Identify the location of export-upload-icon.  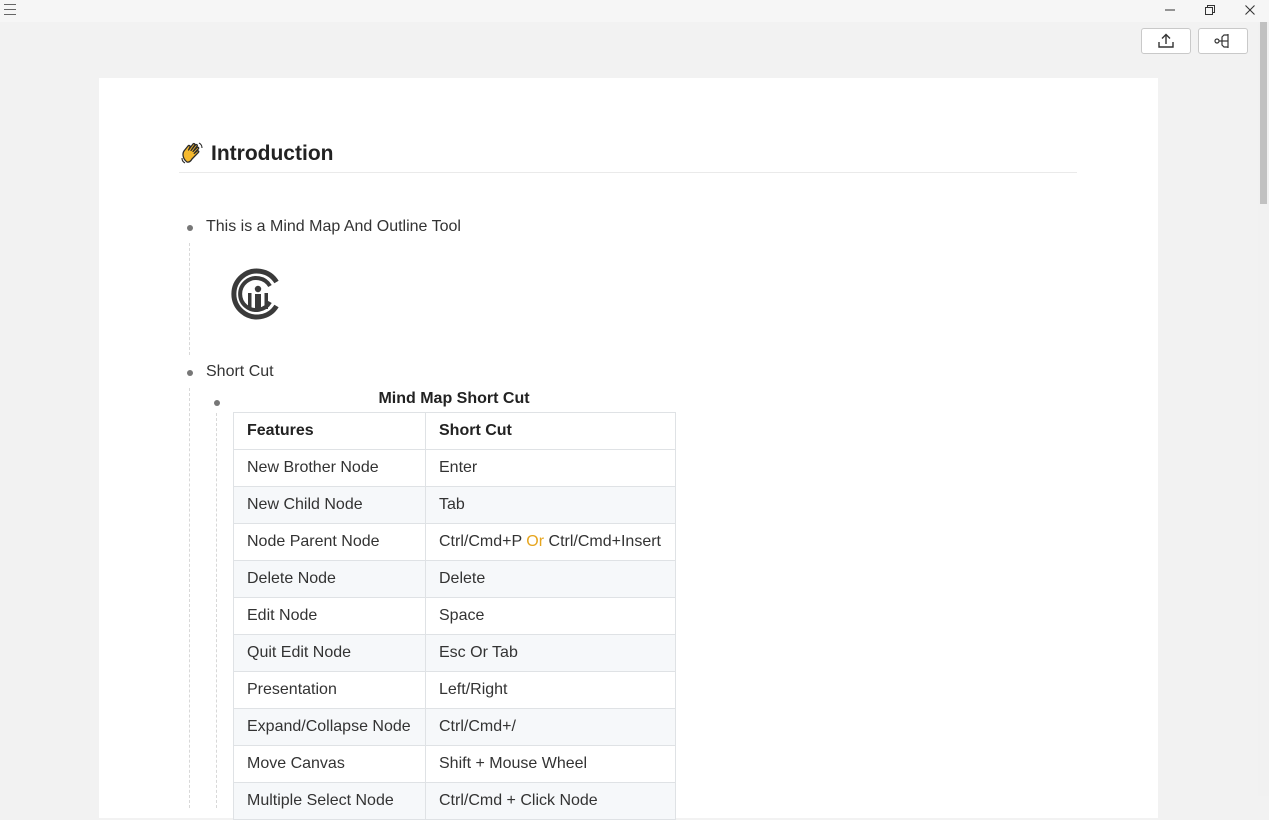
(1166, 40).